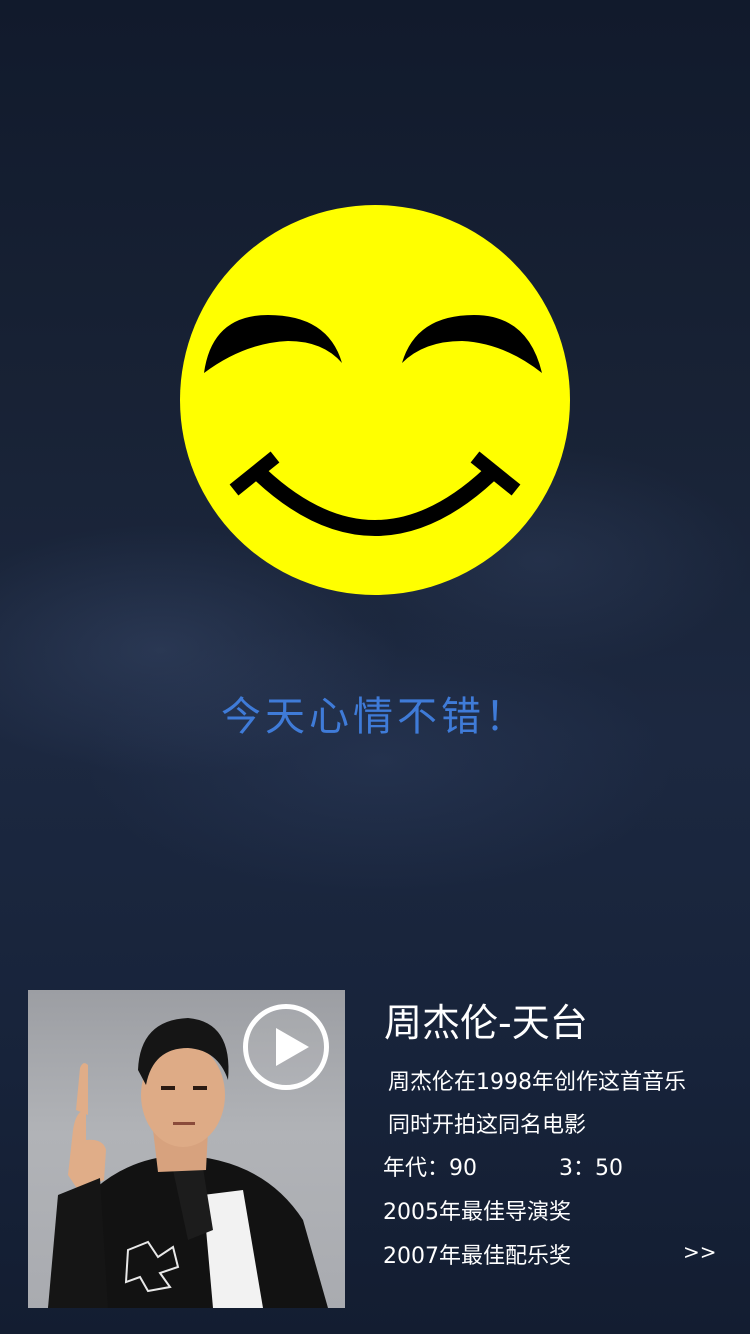  Describe the element at coordinates (477, 1256) in the screenshot. I see `award-2007: 2007年最佳配乐奖` at that location.